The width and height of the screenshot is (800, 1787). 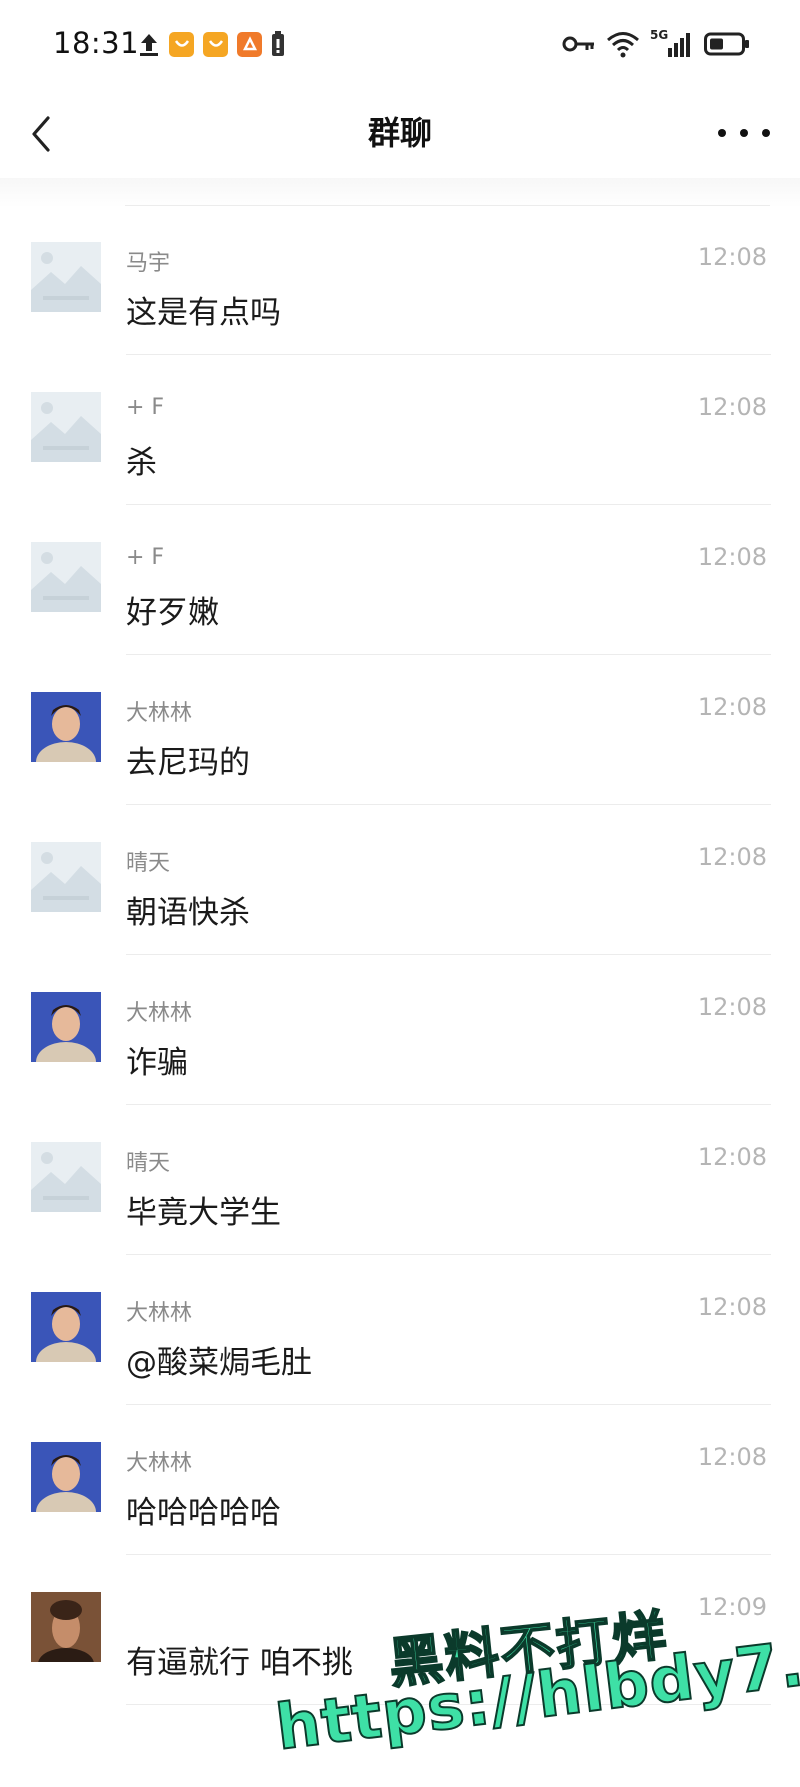 I want to click on message-item: 大林林哈哈哈哈哈 12:08, so click(x=400, y=1480).